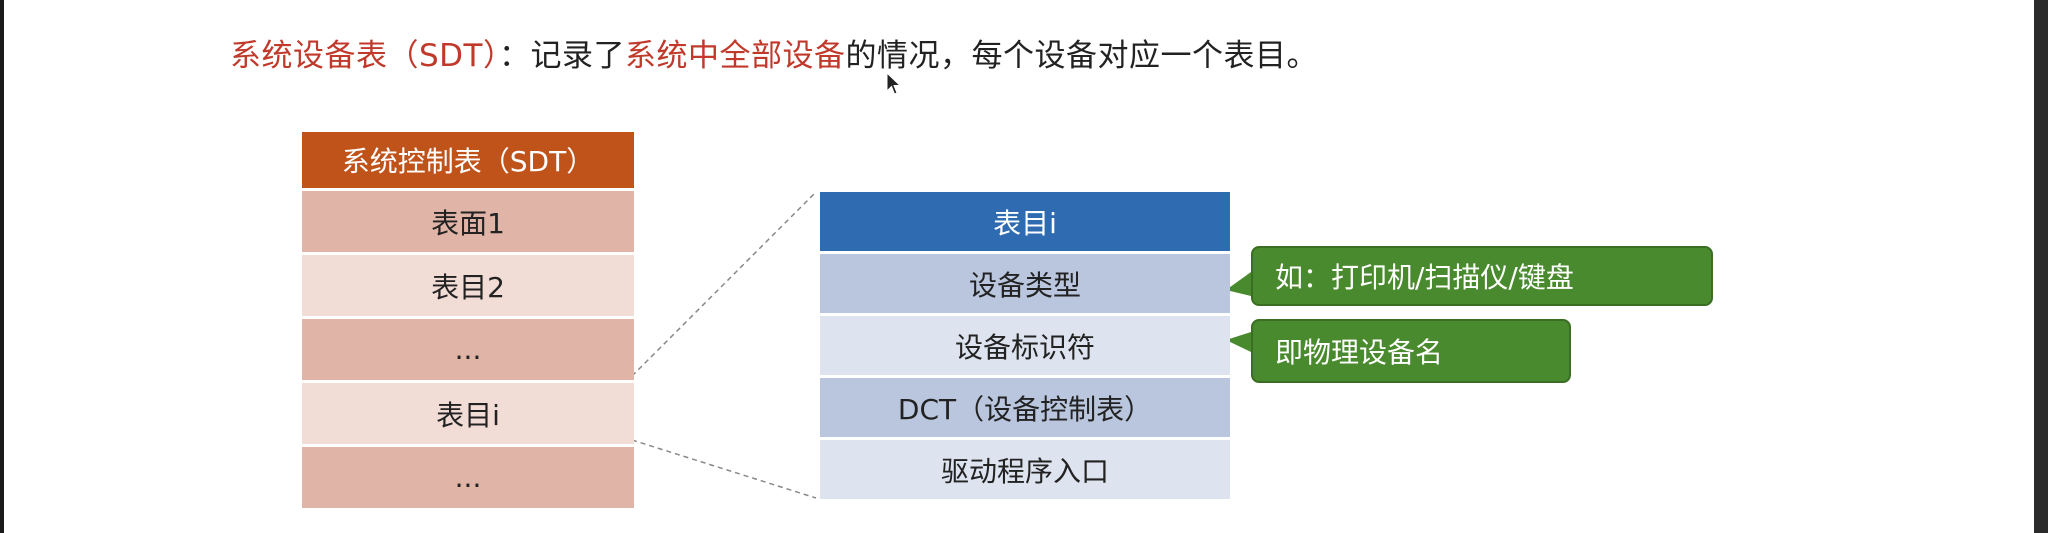 The width and height of the screenshot is (2048, 533). Describe the element at coordinates (1025, 221) in the screenshot. I see `entry-table-header: 表目i` at that location.